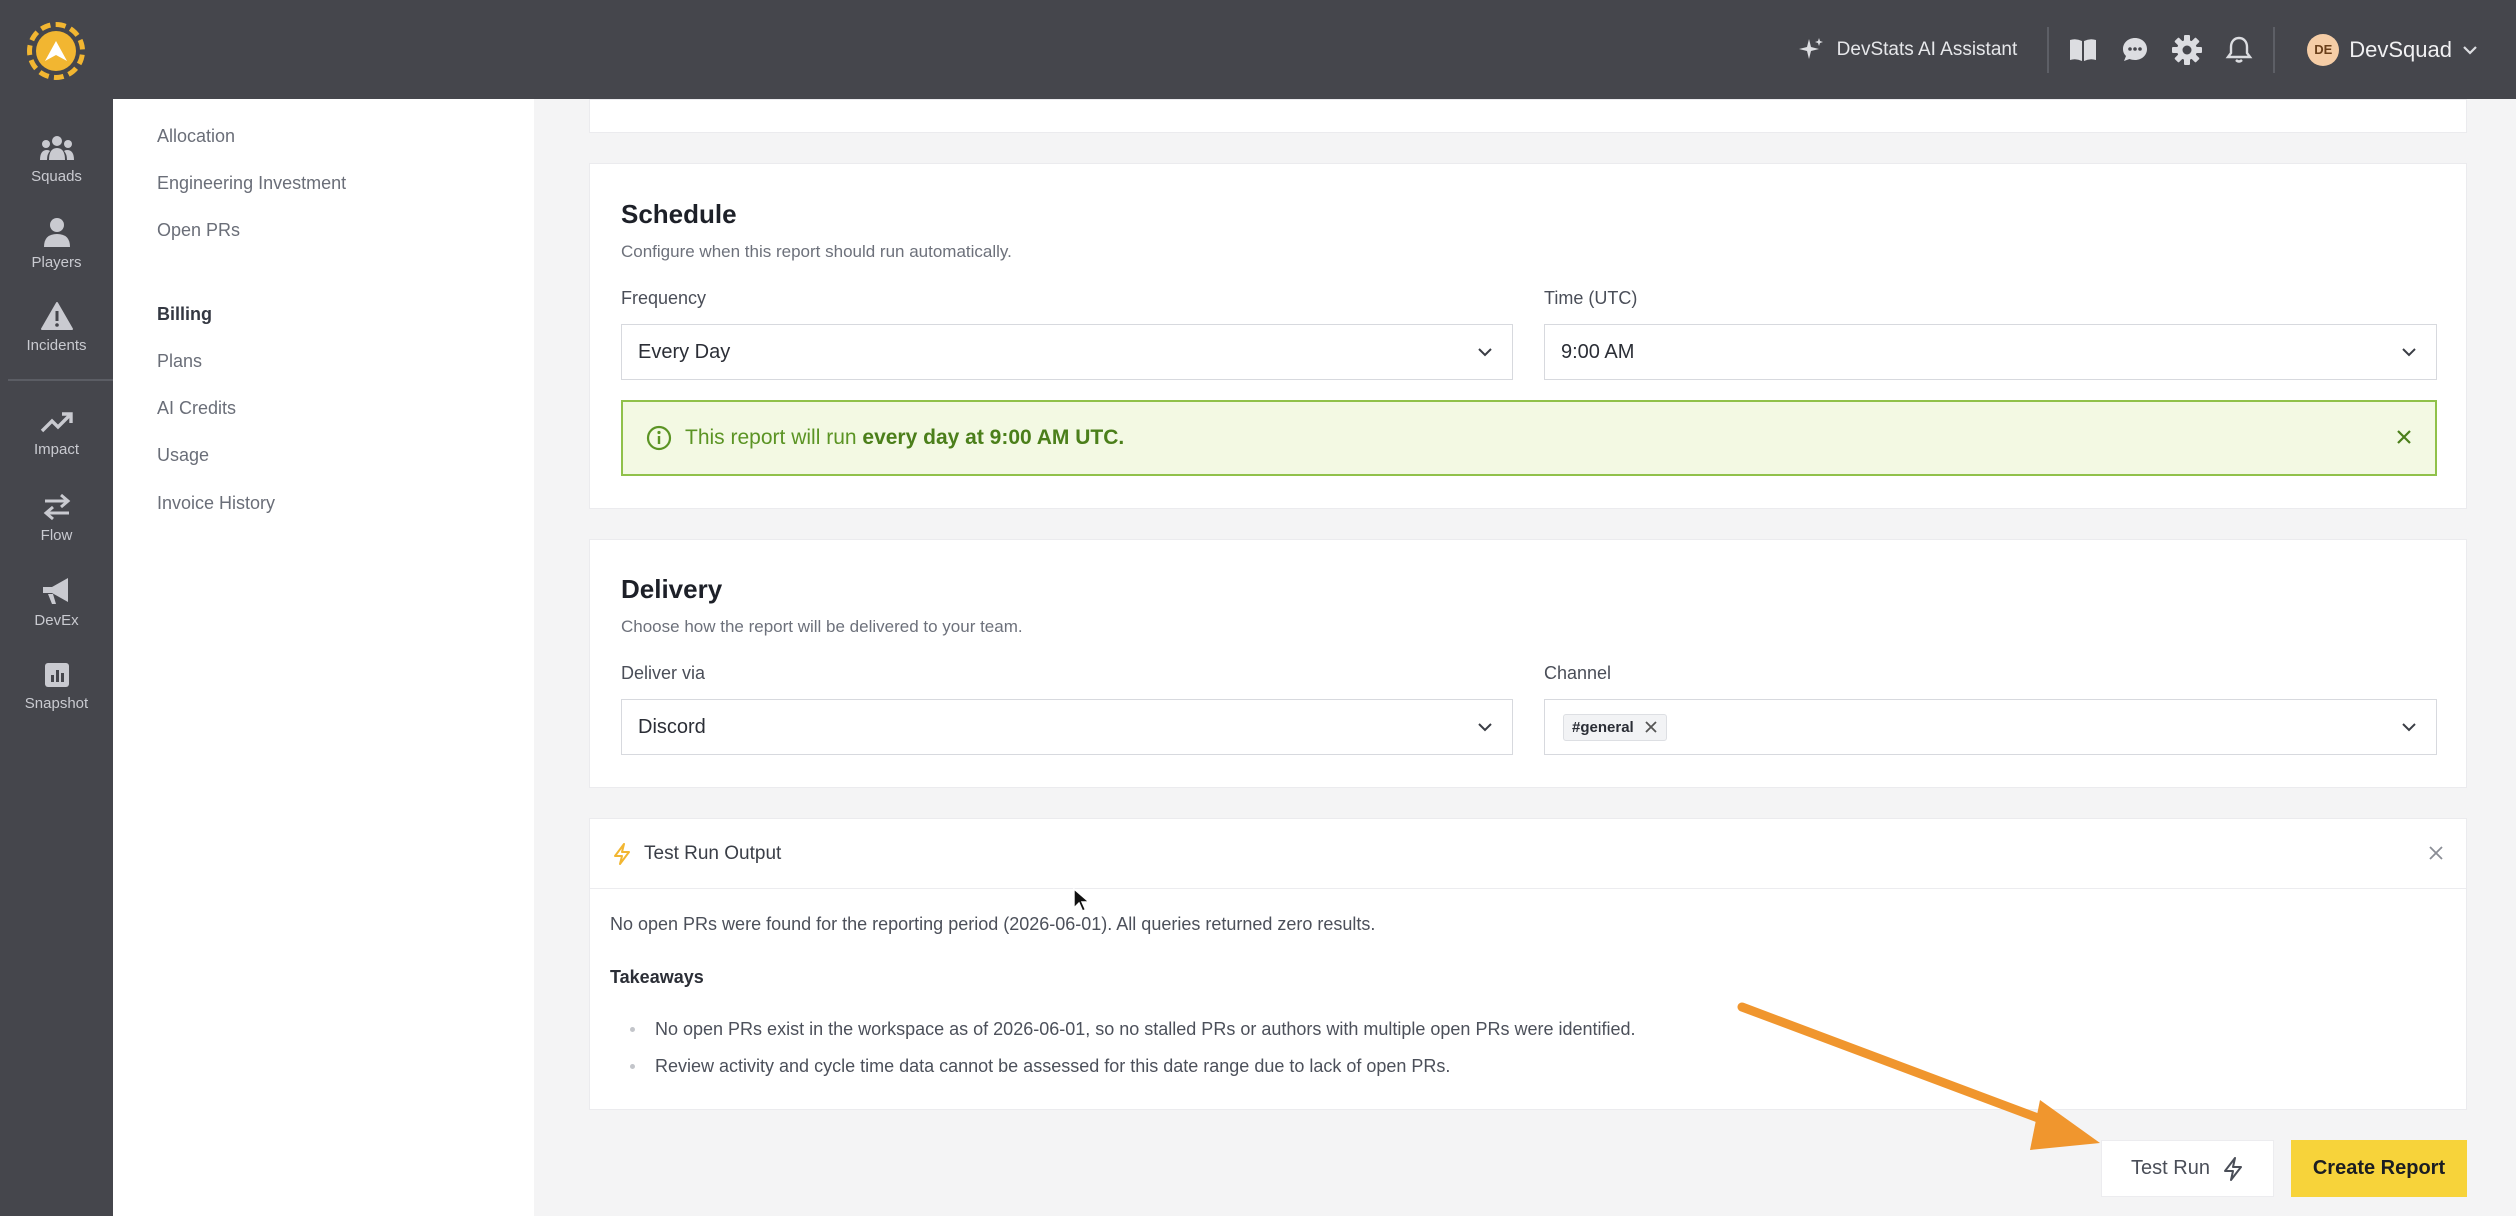 This screenshot has height=1216, width=2516. Describe the element at coordinates (1067, 727) in the screenshot. I see `deliver-via-select: Discord` at that location.